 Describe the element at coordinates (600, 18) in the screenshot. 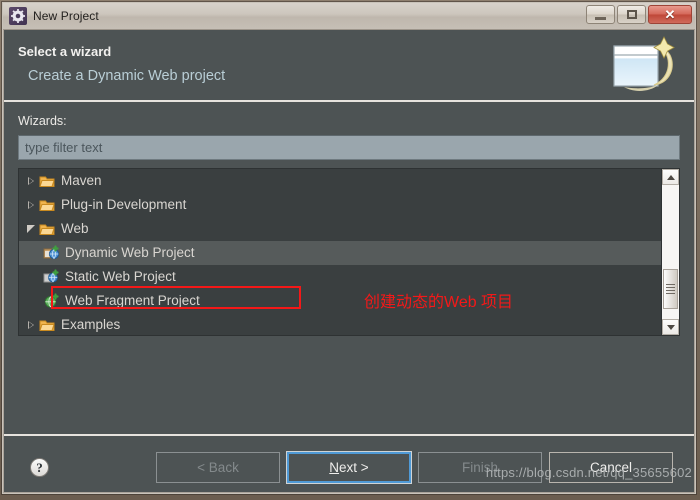

I see `minimize-icon` at that location.